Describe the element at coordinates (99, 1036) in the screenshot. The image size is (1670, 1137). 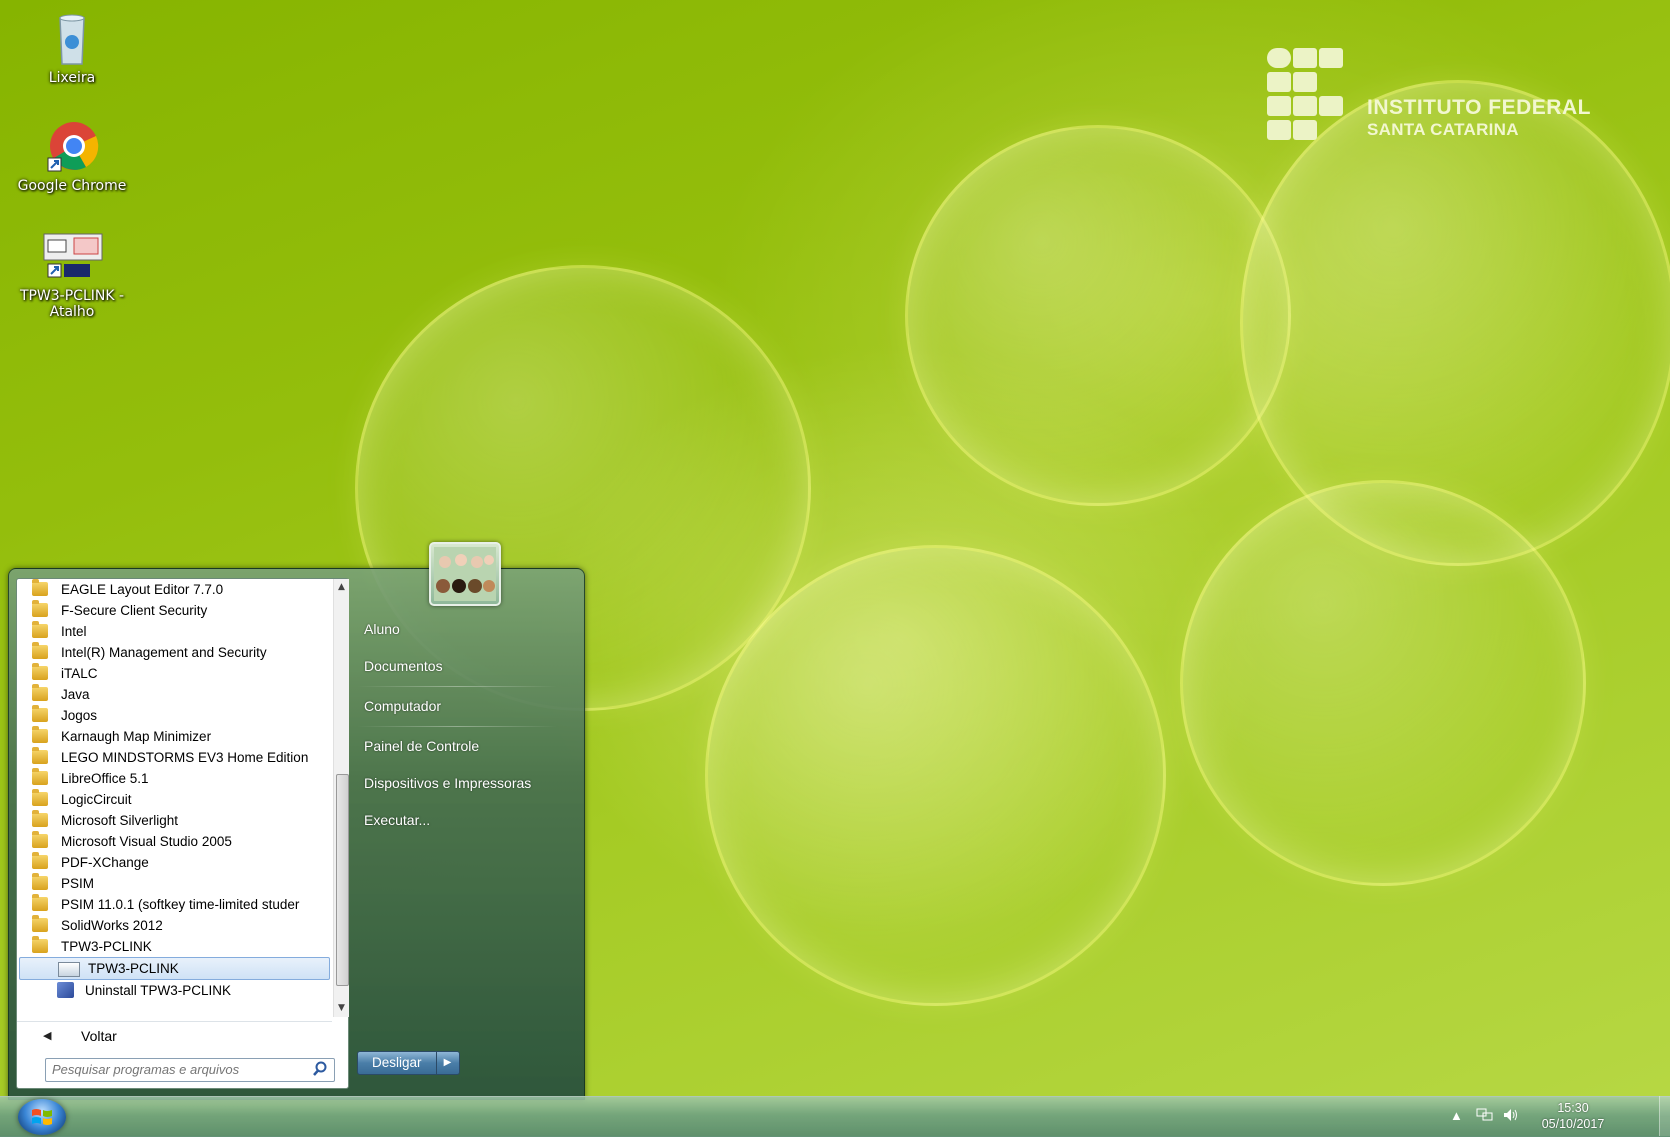
I see `back-label: Voltar` at that location.